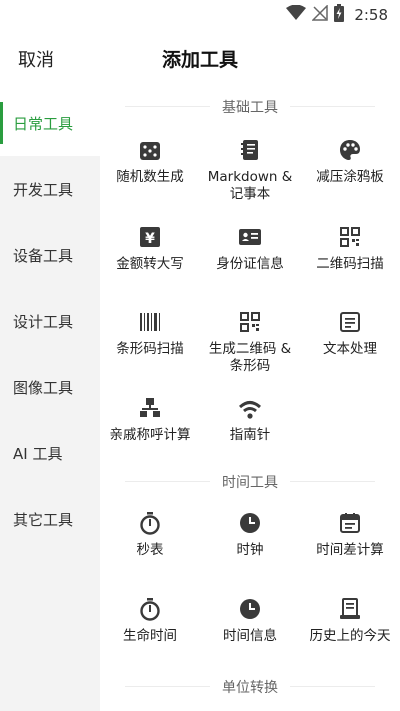 This screenshot has width=400, height=711. I want to click on tool-label: 条形码扫描, so click(150, 349).